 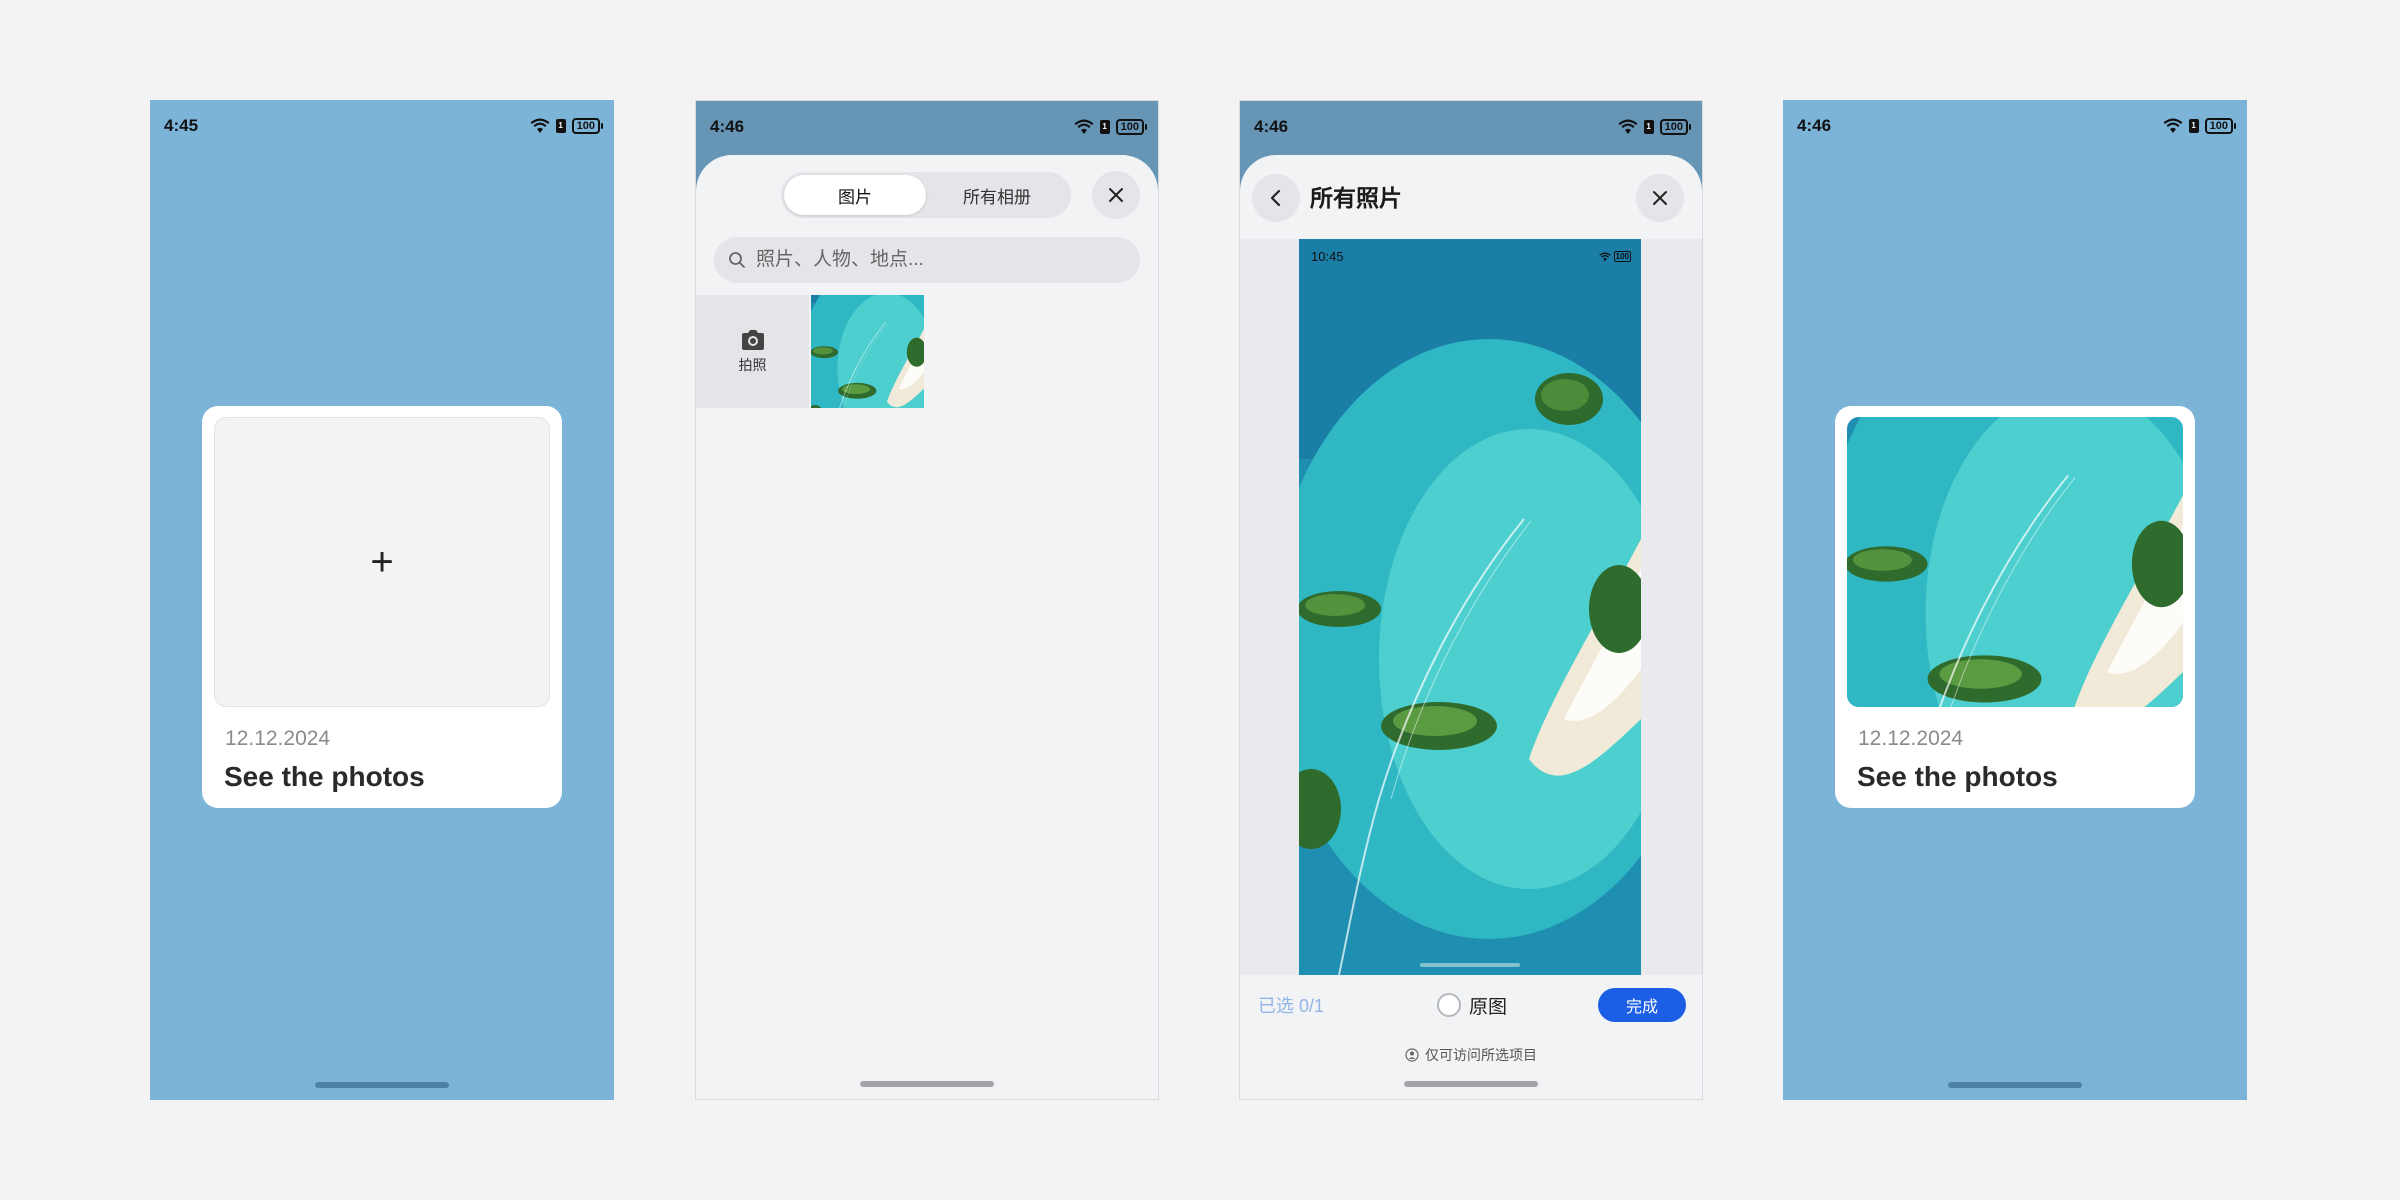 What do you see at coordinates (1327, 256) in the screenshot?
I see `preview-status-time: 10:45` at bounding box center [1327, 256].